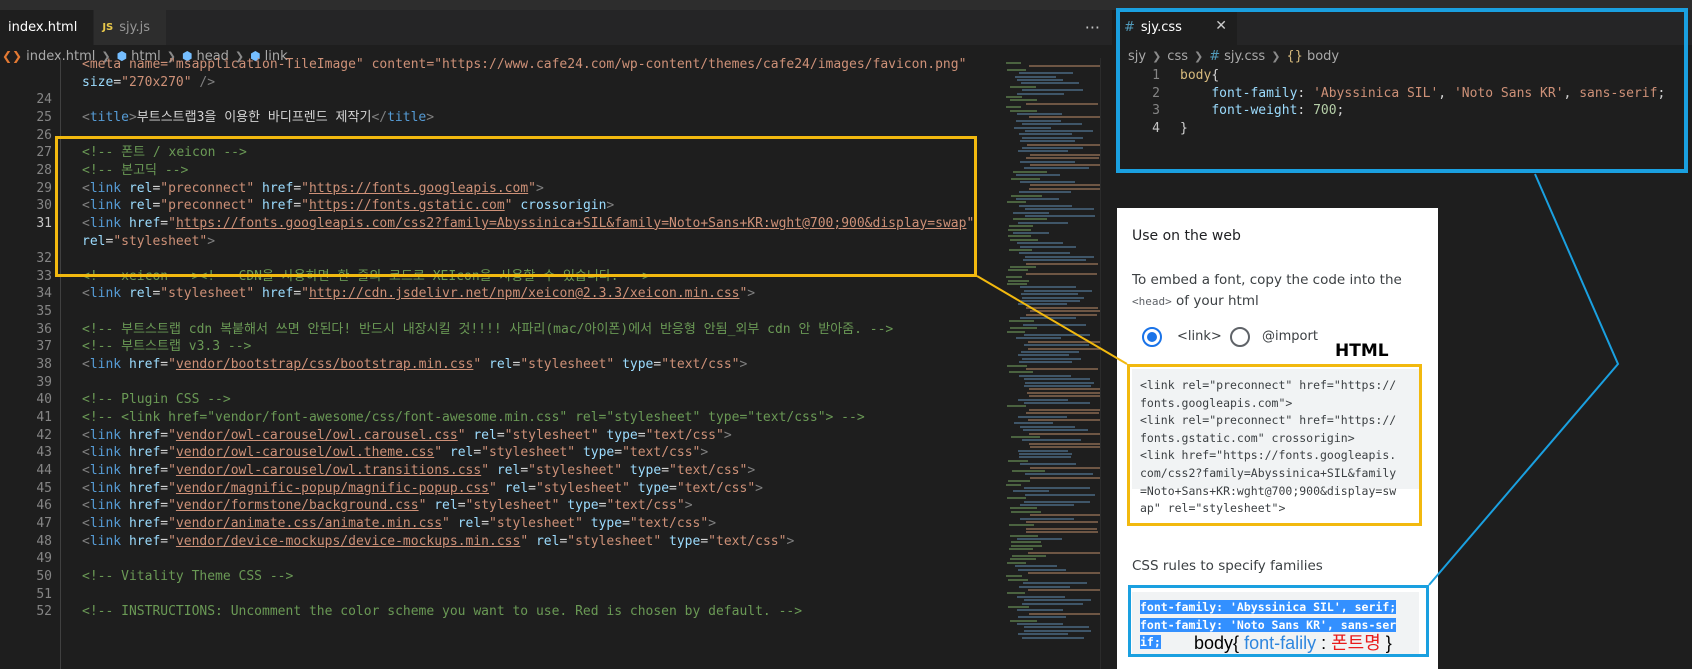 The image size is (1692, 669). I want to click on code-line: 39, so click(500, 382).